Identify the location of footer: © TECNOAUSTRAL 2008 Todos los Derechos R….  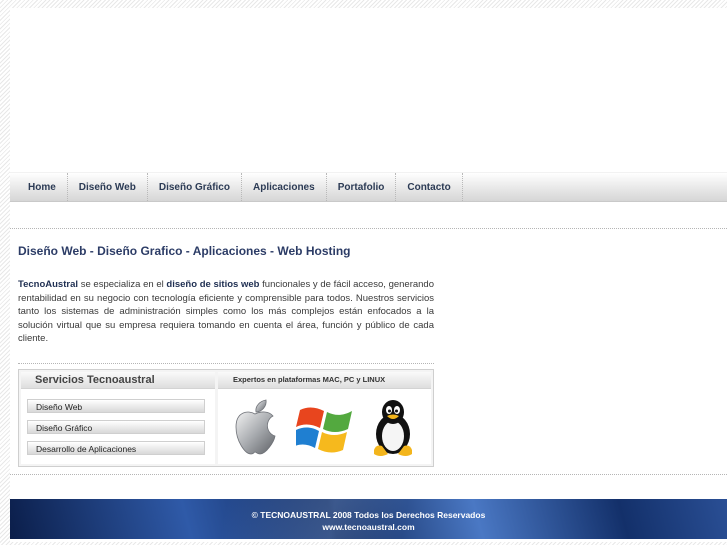
(368, 519).